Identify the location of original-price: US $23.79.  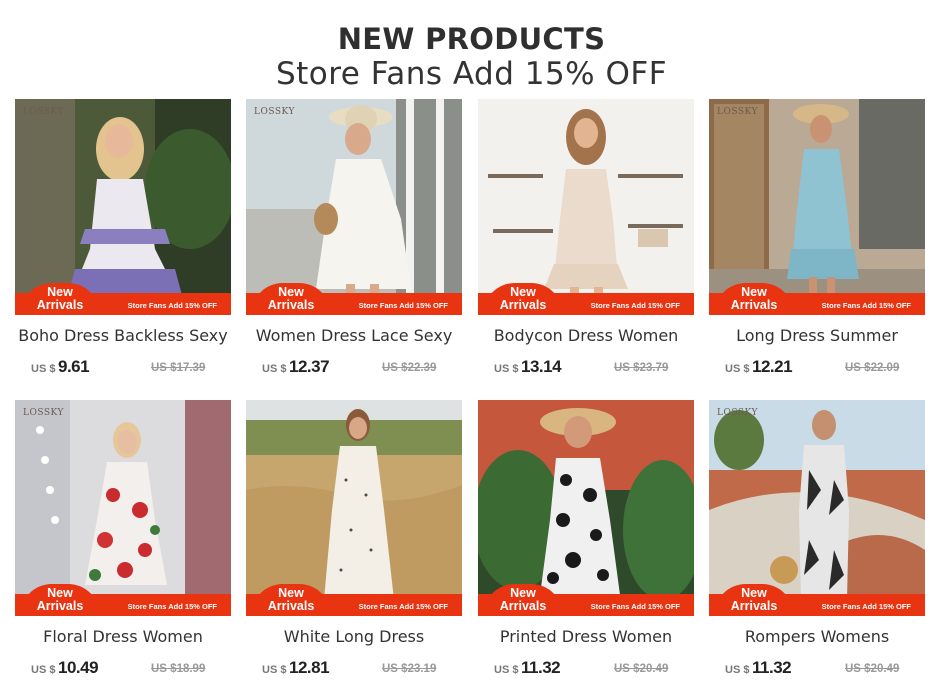
(641, 368).